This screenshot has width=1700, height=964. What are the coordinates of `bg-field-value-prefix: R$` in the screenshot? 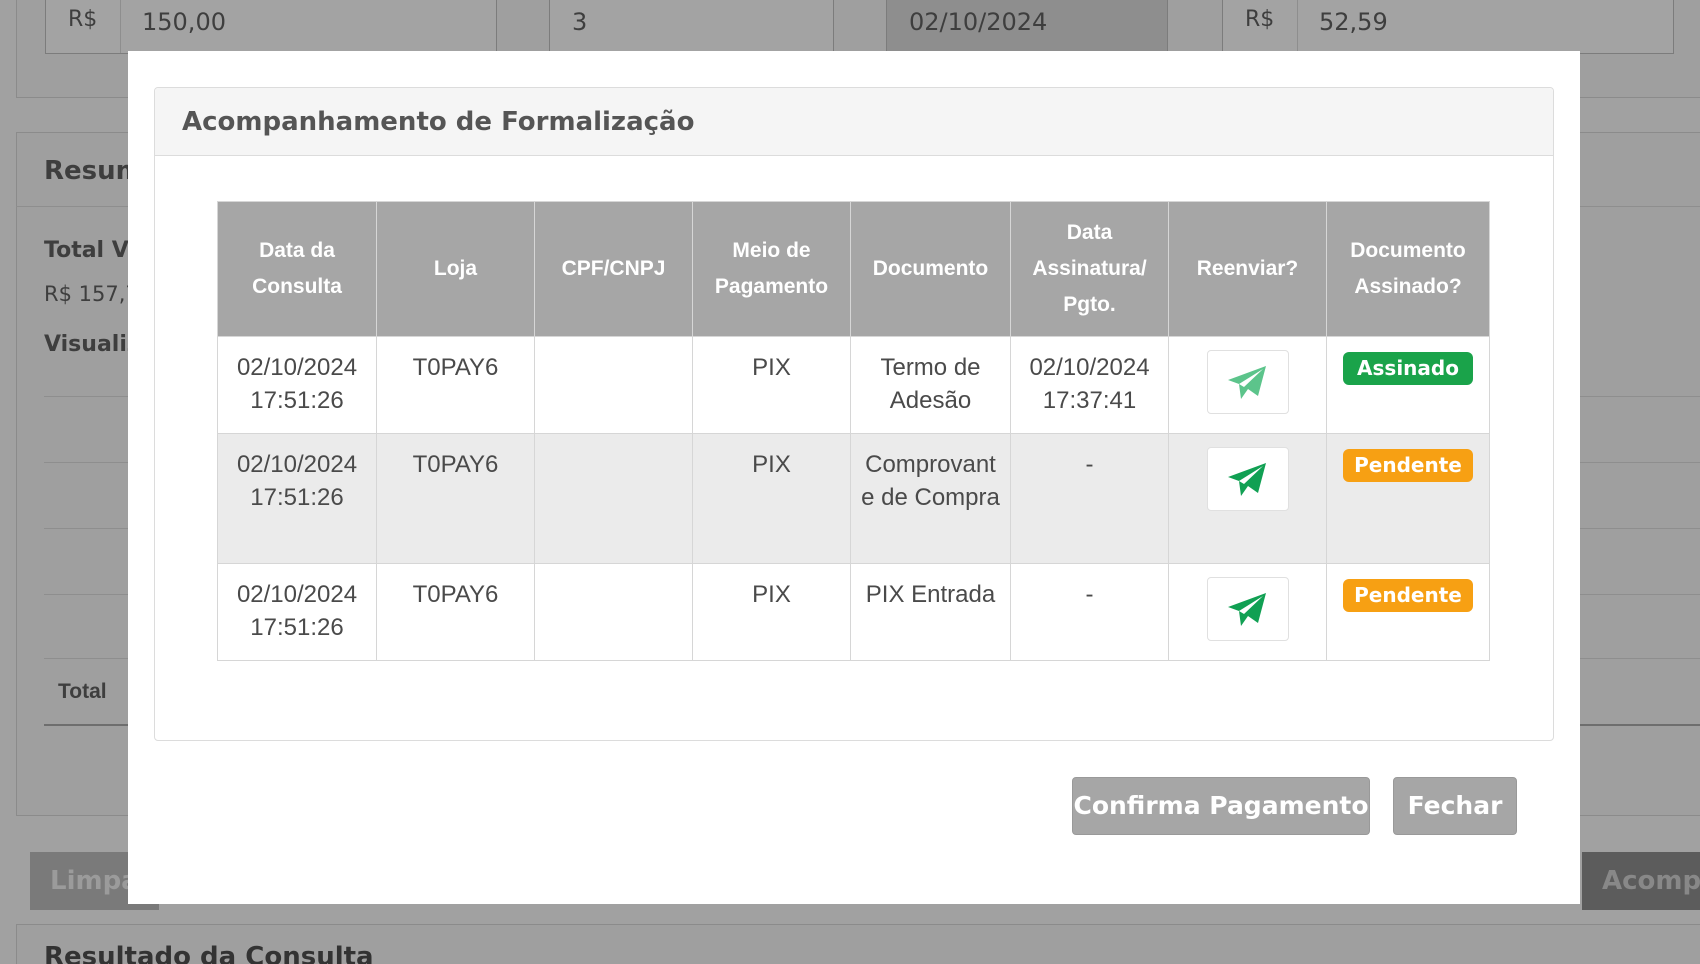 It's located at (1260, 19).